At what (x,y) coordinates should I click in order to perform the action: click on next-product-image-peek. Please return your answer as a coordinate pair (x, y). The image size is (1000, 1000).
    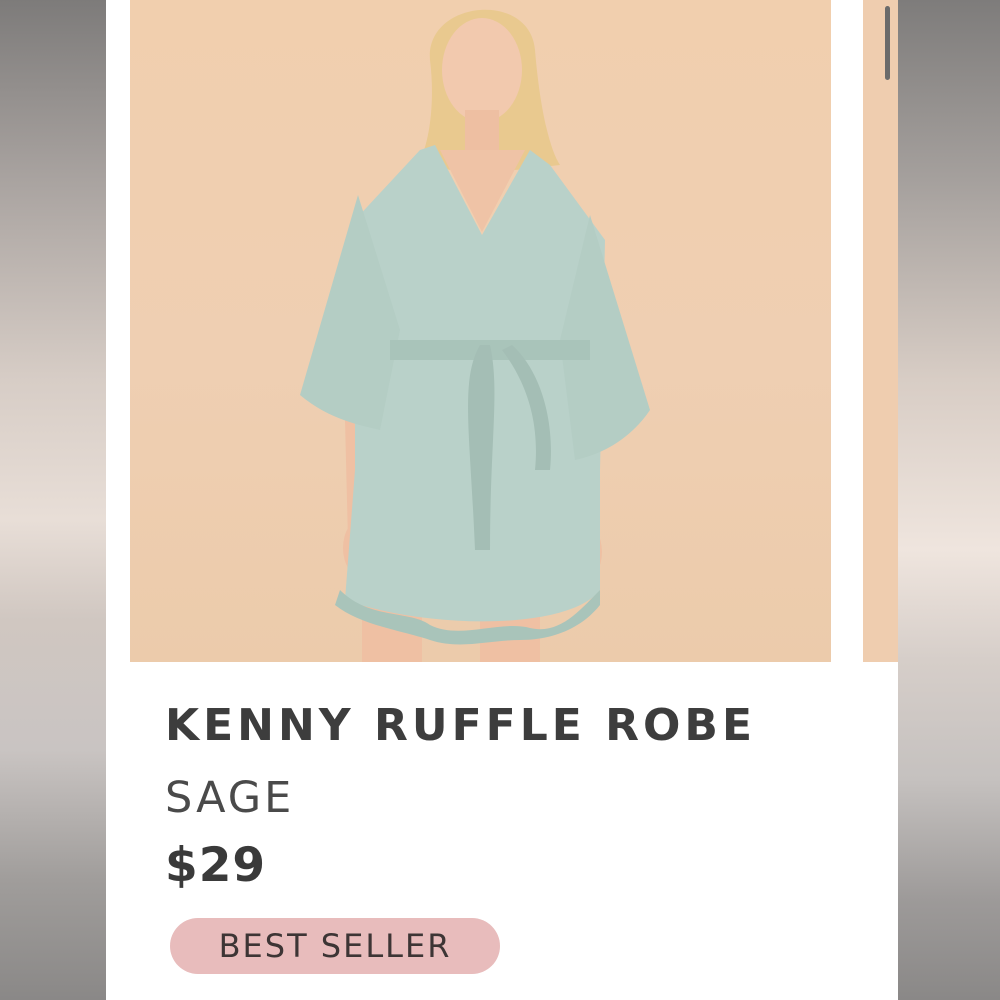
    Looking at the image, I should click on (880, 331).